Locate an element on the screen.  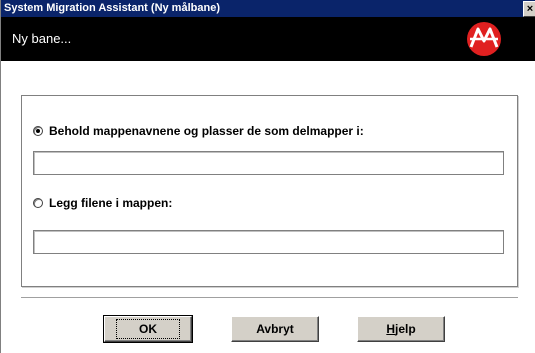
keep-names-radio is located at coordinates (38, 131).